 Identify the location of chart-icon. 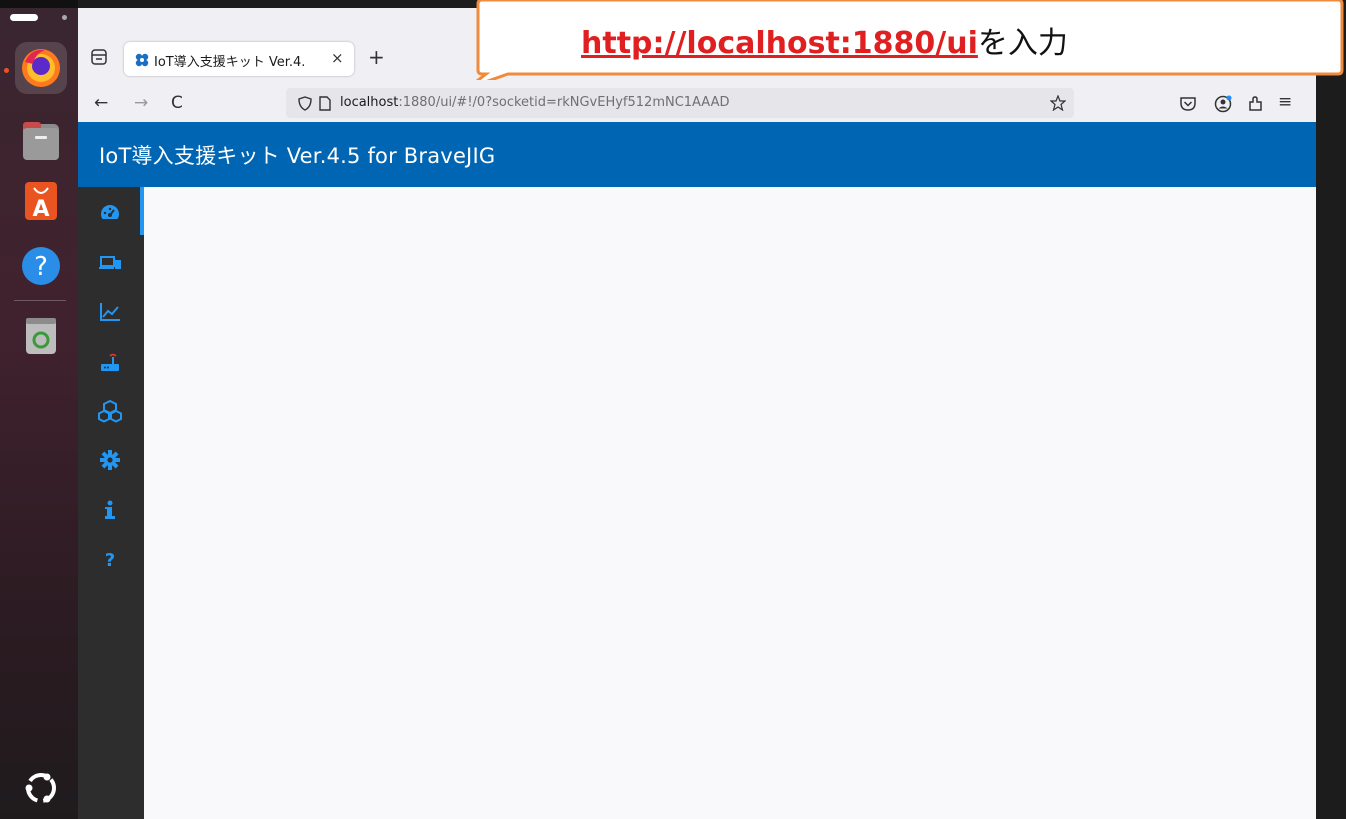
(110, 312).